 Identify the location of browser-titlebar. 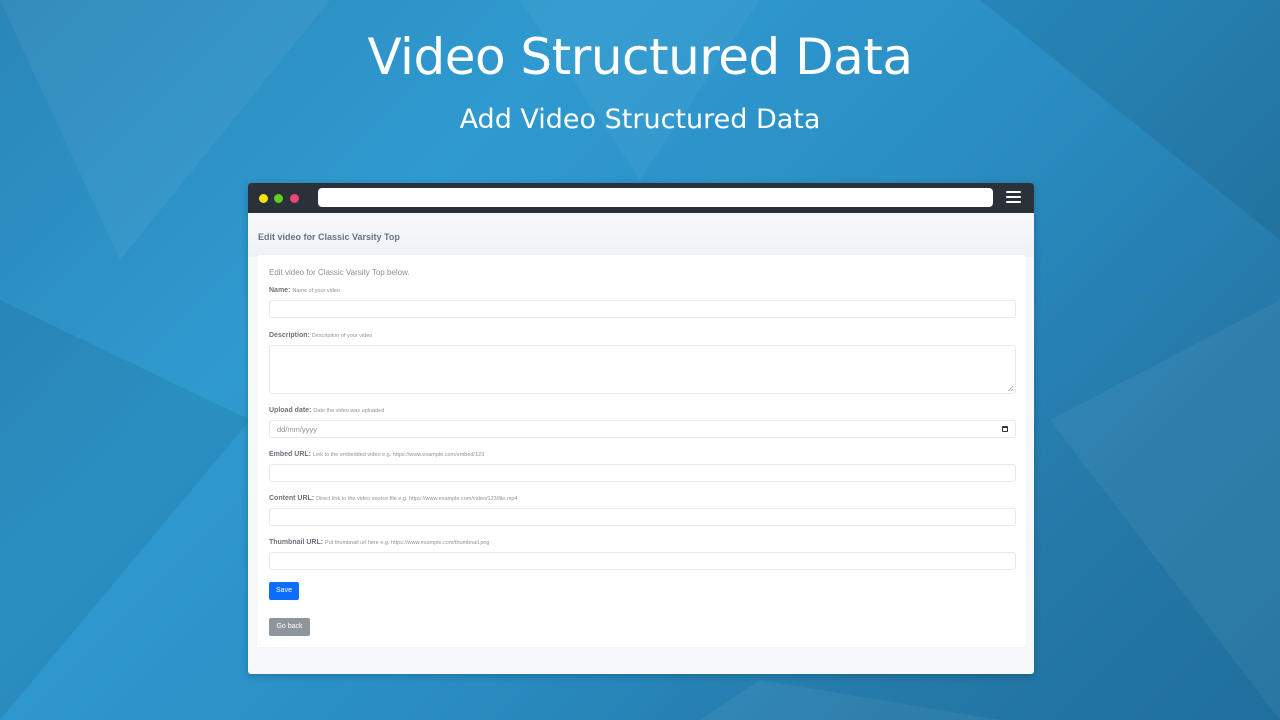
(641, 198).